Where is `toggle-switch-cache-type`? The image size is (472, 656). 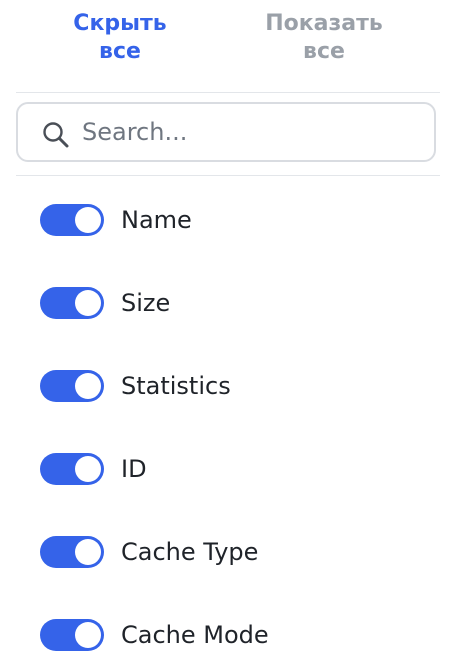
toggle-switch-cache-type is located at coordinates (72, 552).